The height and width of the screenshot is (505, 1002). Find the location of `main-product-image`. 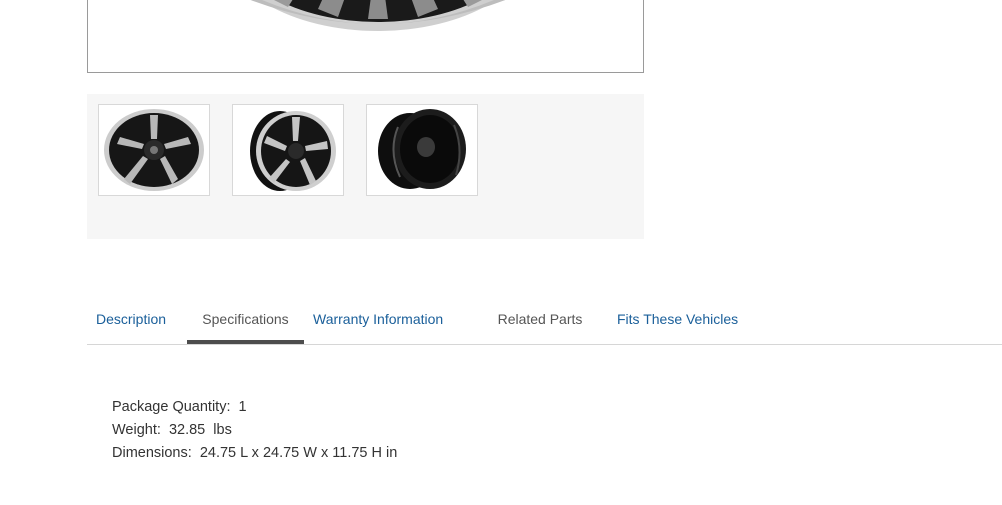

main-product-image is located at coordinates (365, 36).